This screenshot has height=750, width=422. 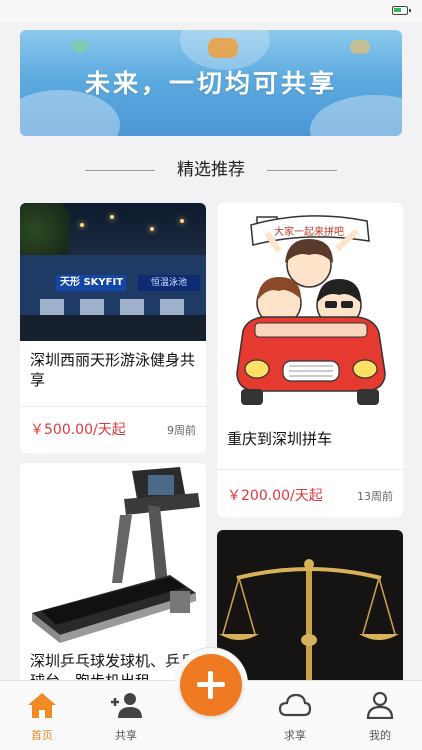 I want to click on tab-label: 求享, so click(x=295, y=735).